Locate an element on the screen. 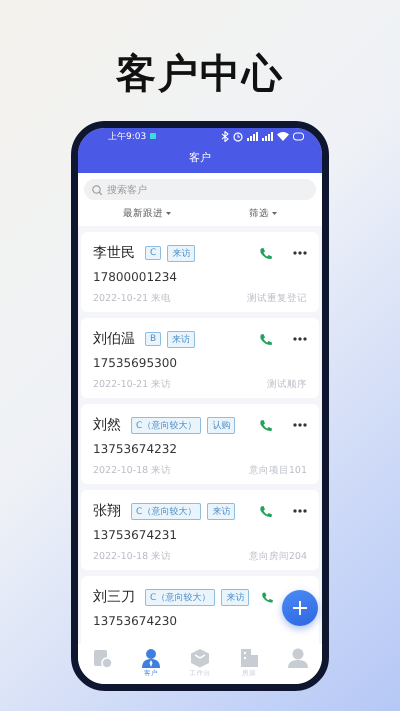 The image size is (400, 711). customer-card: 李世民 C 来访 17800001234 2022-10-21 来电 测试重复登记 is located at coordinates (200, 272).